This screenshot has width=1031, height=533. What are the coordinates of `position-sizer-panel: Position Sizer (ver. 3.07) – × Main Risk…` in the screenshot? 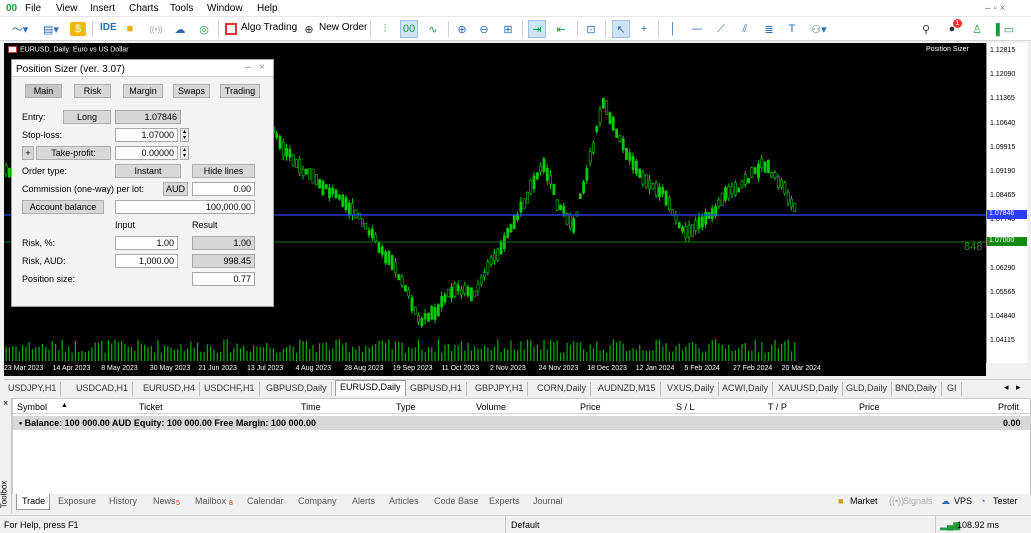 It's located at (142, 183).